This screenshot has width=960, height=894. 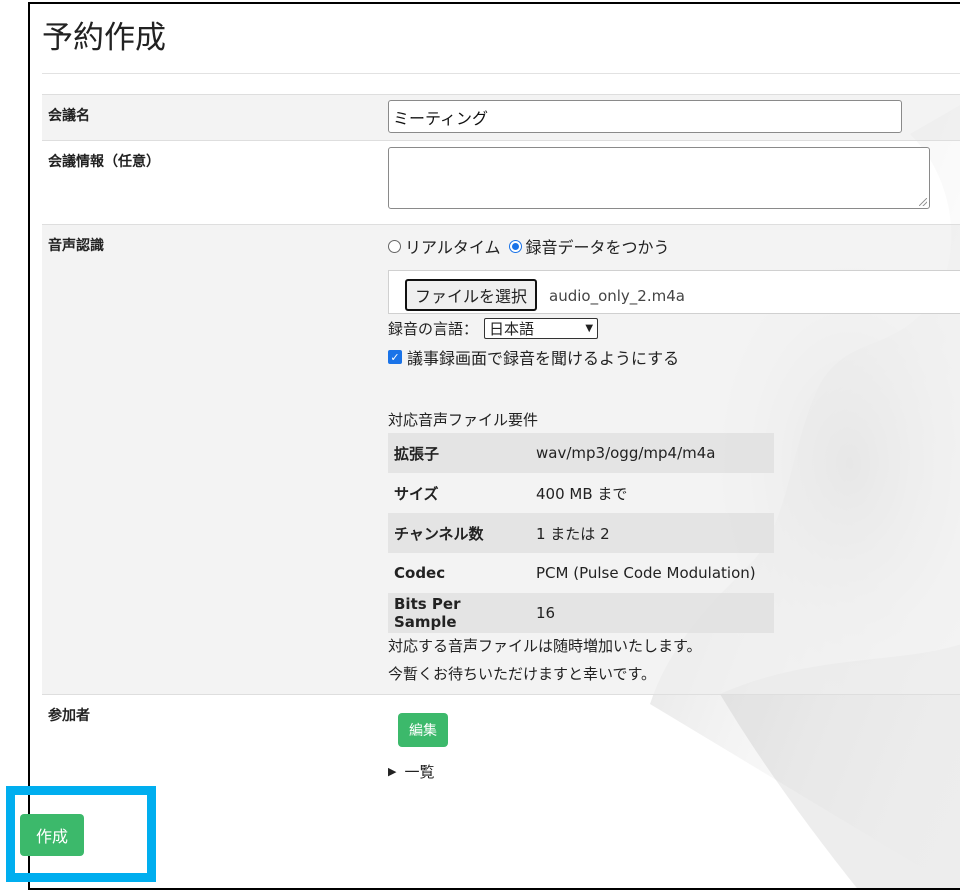 I want to click on resize-grip-icon, so click(x=923, y=202).